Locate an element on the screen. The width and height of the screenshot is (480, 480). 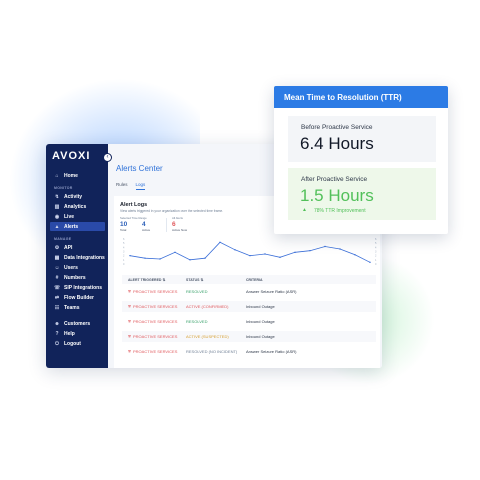
tabs: Rules Logs is located at coordinates (131, 186).